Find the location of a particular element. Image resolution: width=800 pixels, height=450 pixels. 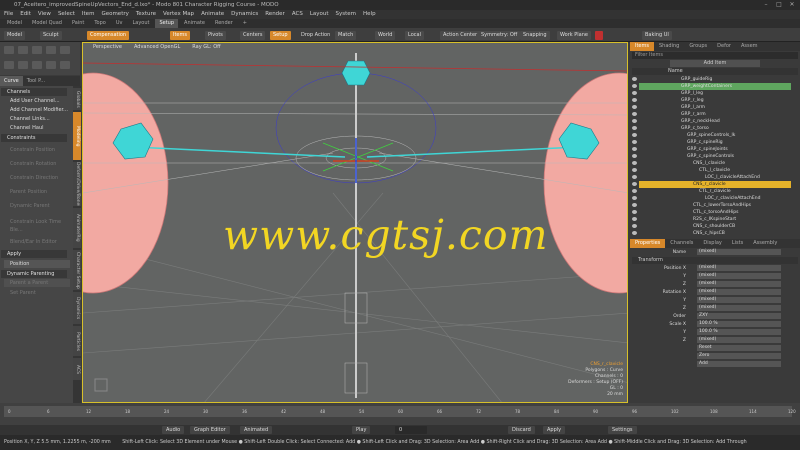

centers-button: Centers is located at coordinates (253, 35).